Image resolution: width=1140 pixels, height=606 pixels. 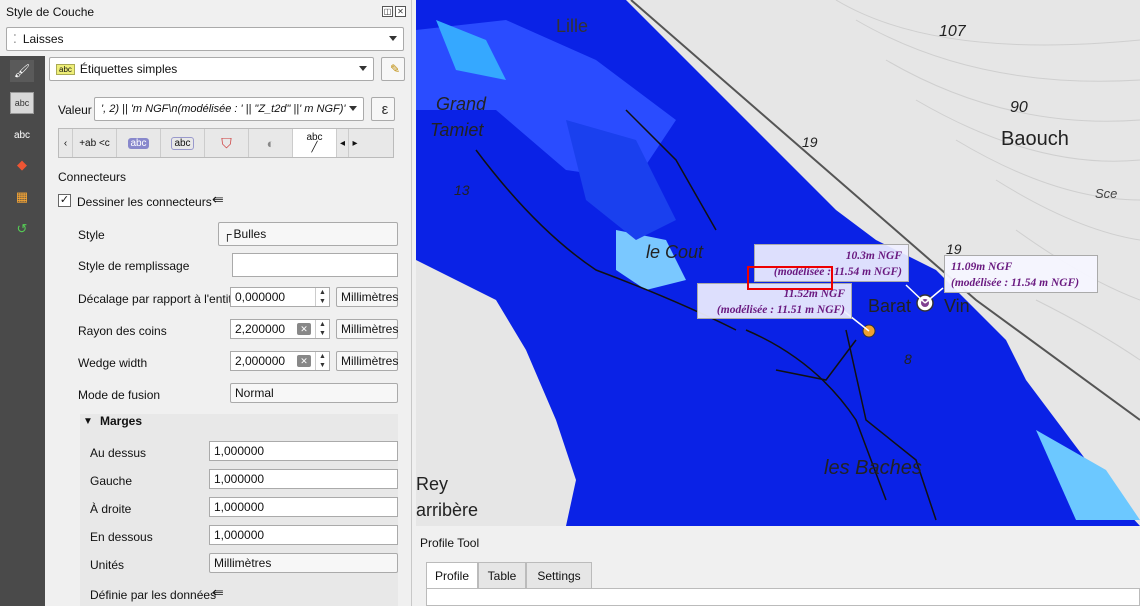 What do you see at coordinates (322, 329) in the screenshot?
I see `corner-radius-stepper: ▲ ▼` at bounding box center [322, 329].